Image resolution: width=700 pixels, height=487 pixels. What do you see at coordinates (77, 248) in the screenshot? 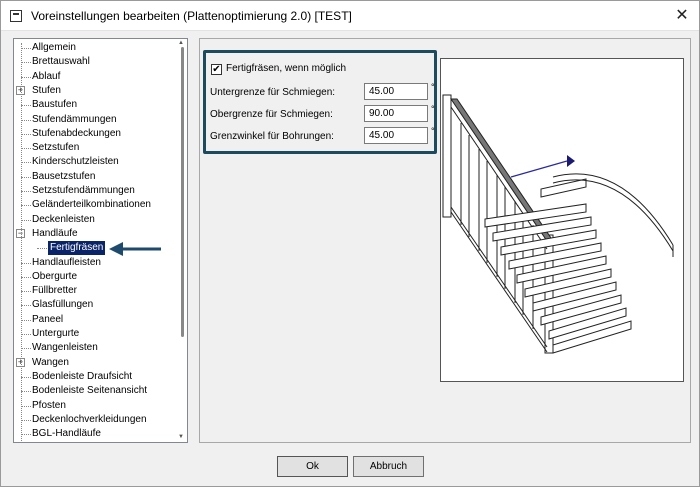
I see `tree-item-label: Fertigfräsen` at bounding box center [77, 248].